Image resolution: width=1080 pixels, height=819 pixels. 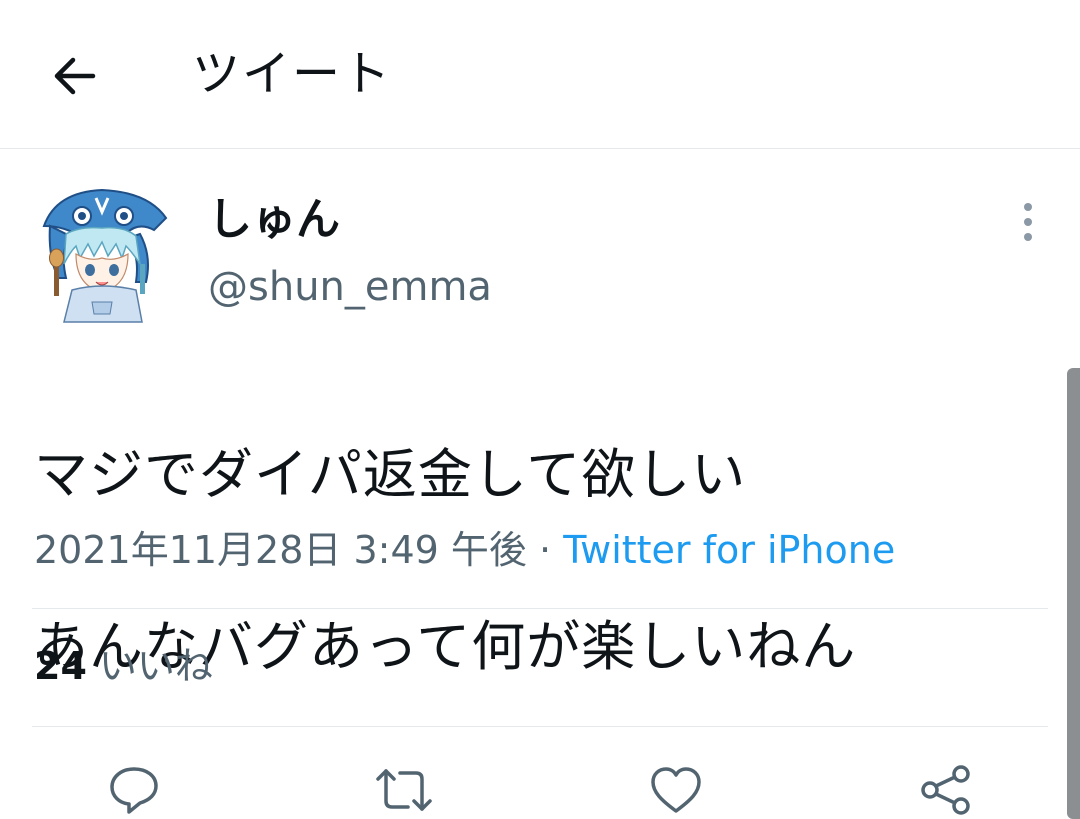 What do you see at coordinates (292, 74) in the screenshot?
I see `page-title: ツイート` at bounding box center [292, 74].